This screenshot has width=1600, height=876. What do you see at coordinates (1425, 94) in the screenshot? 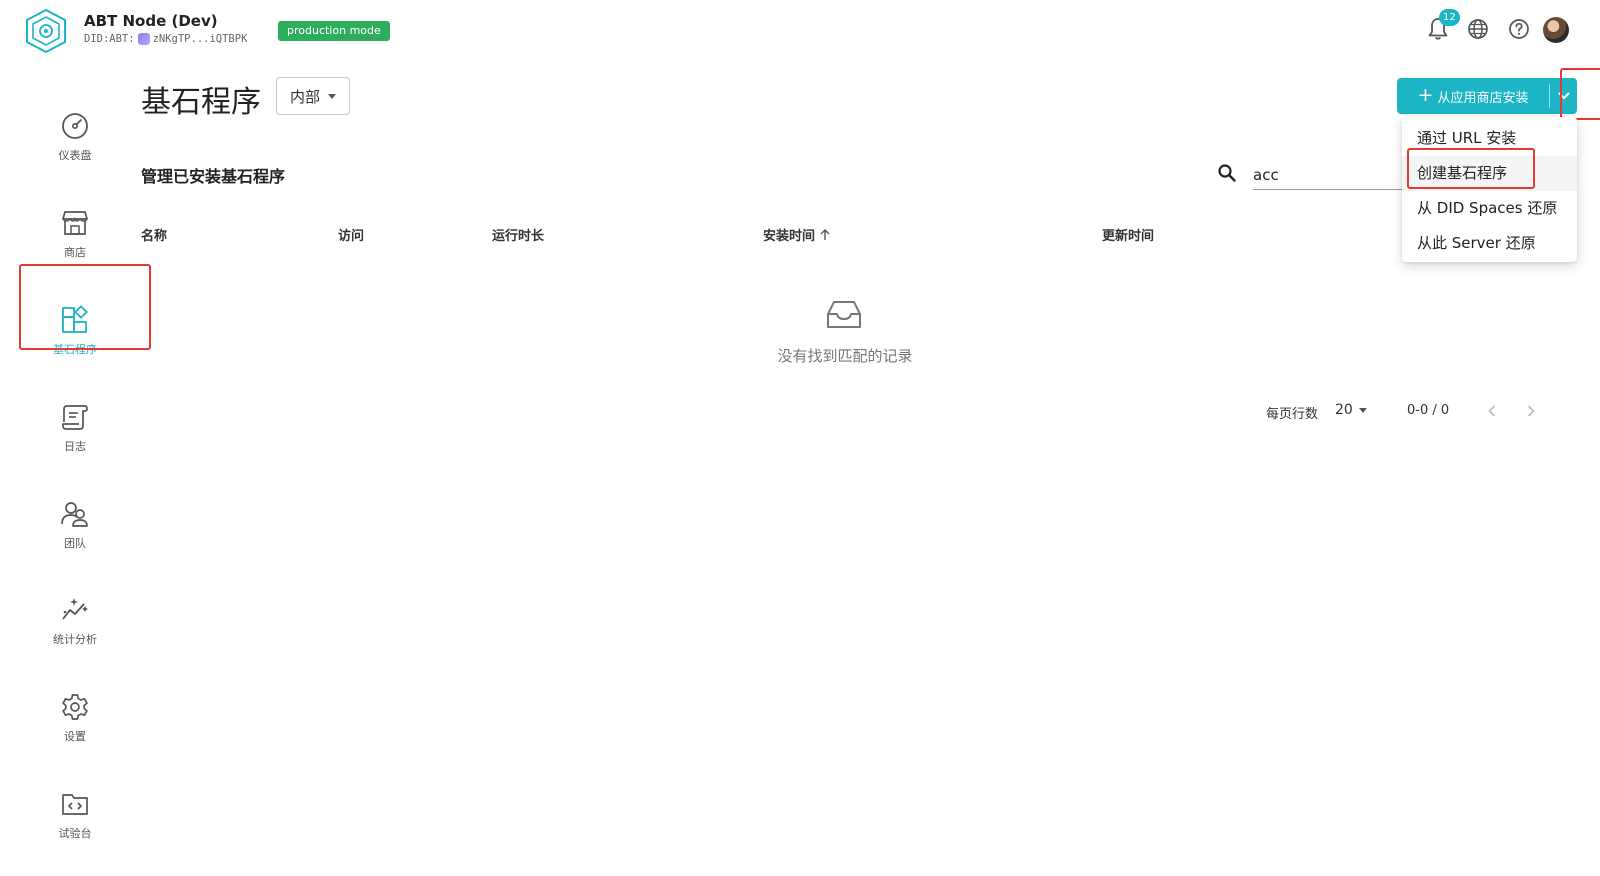
I see `plus-icon: +` at bounding box center [1425, 94].